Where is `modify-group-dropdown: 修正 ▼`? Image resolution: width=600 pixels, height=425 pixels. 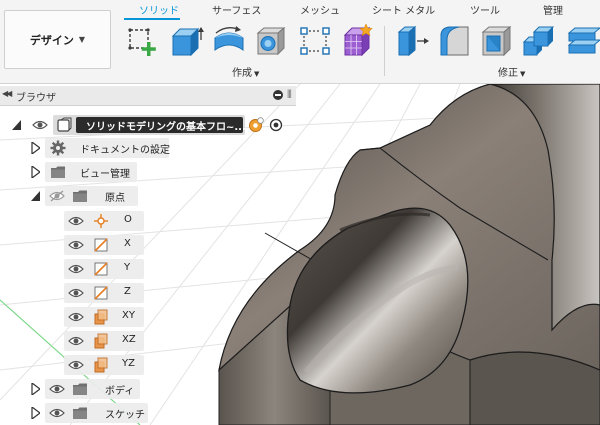 modify-group-dropdown: 修正 ▼ is located at coordinates (511, 71).